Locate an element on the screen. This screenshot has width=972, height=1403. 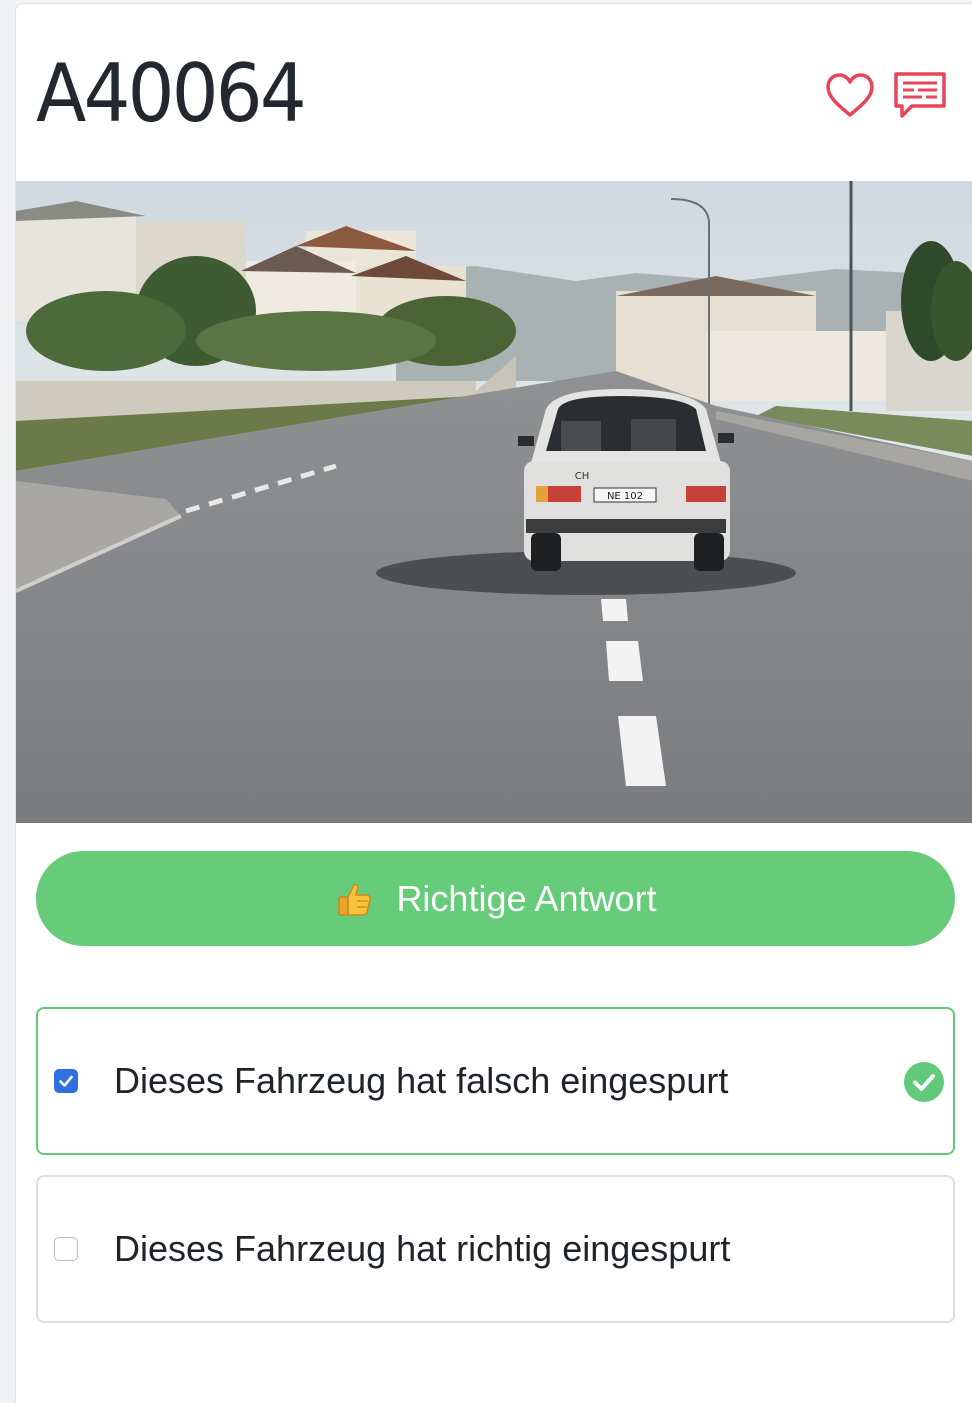
comment-icon is located at coordinates (920, 96).